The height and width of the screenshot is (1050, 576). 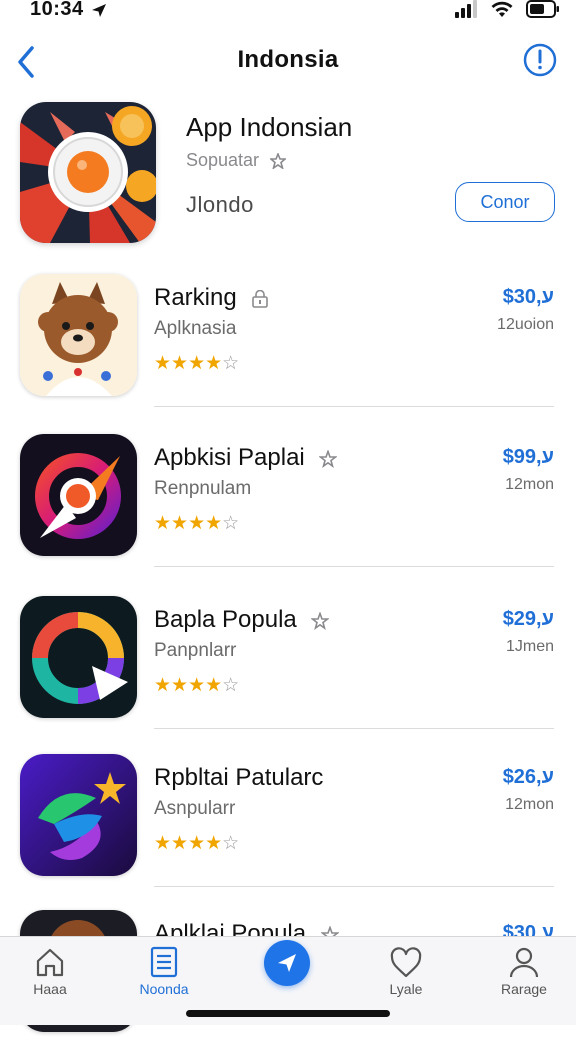 I want to click on featured-app: App Indonsian Sopuatar Jlondo Conor, so click(x=288, y=174).